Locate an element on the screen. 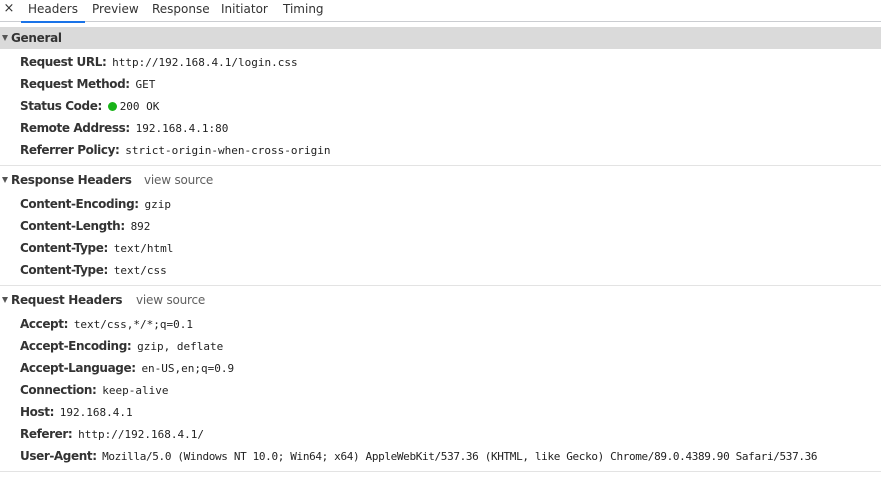  response-row-content-encoding: Content-Encoding: gzip is located at coordinates (95, 204).